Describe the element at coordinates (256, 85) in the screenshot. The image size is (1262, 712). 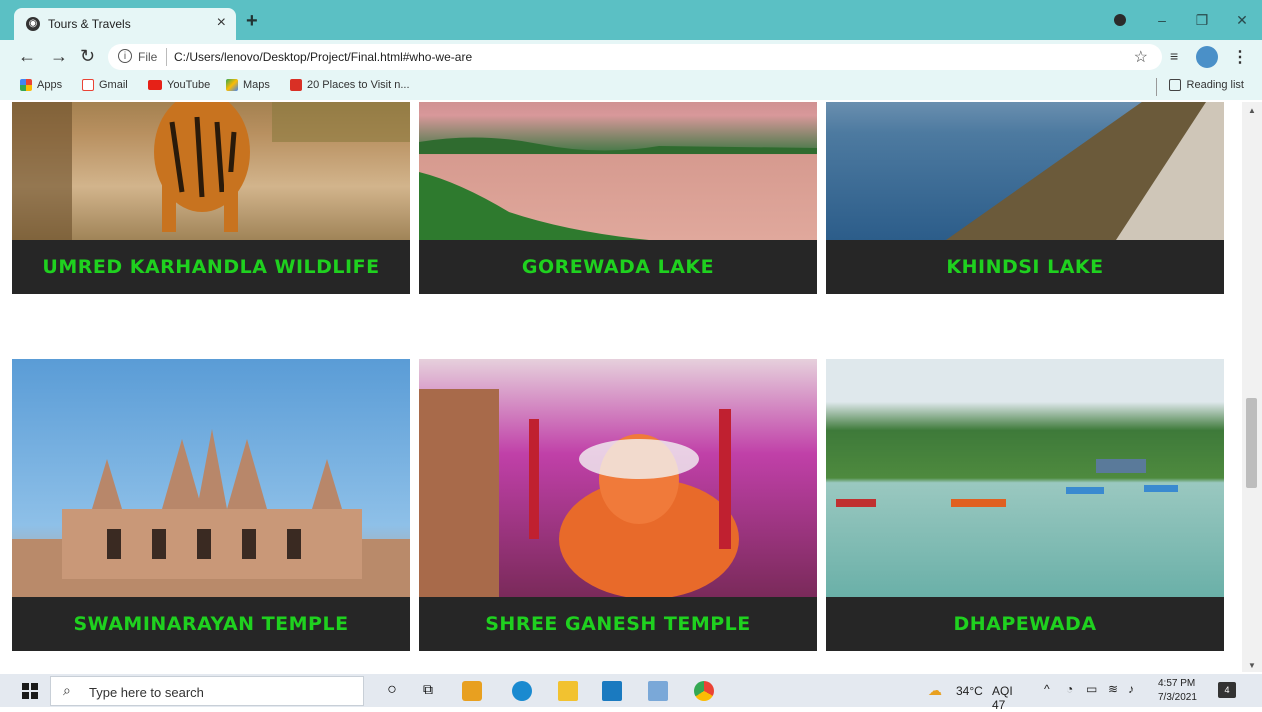
I see `bookmark-label: Maps` at that location.